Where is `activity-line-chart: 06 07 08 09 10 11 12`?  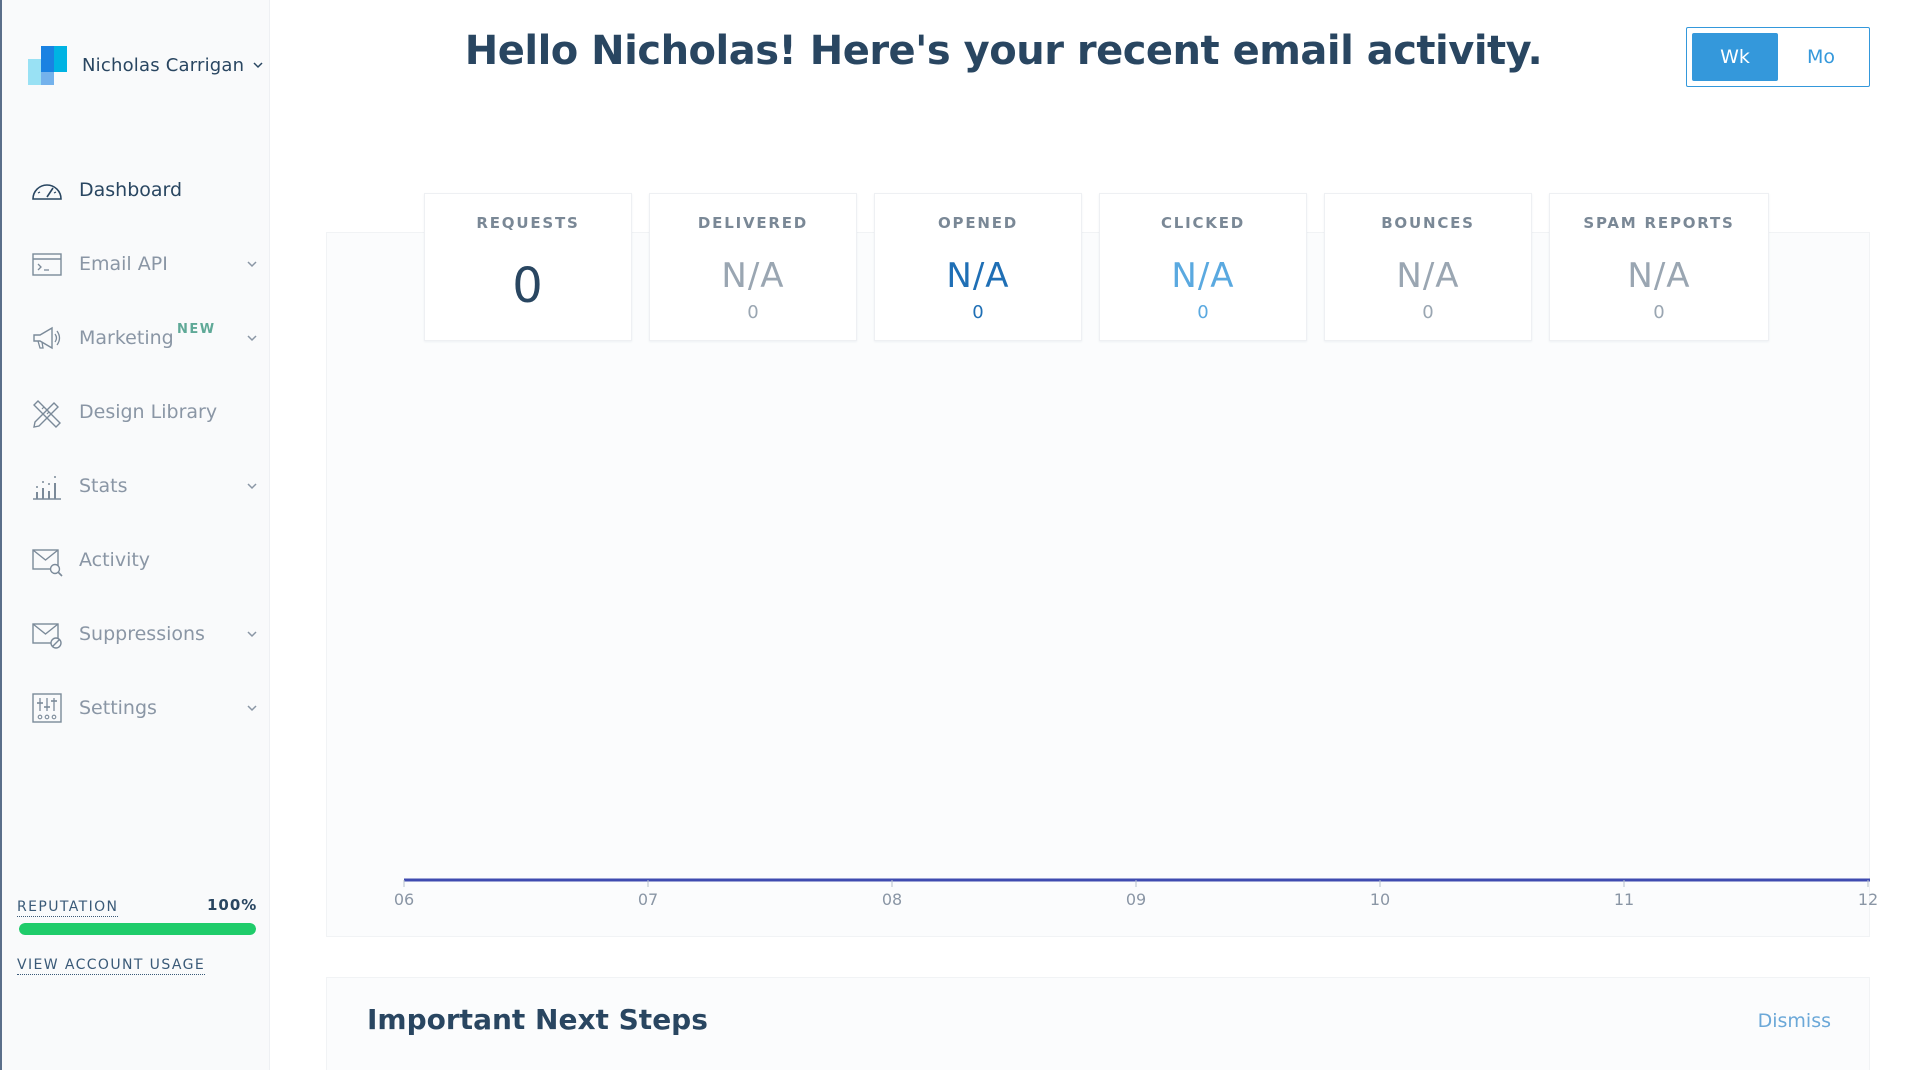 activity-line-chart: 06 07 08 09 10 11 12 is located at coordinates (1136, 893).